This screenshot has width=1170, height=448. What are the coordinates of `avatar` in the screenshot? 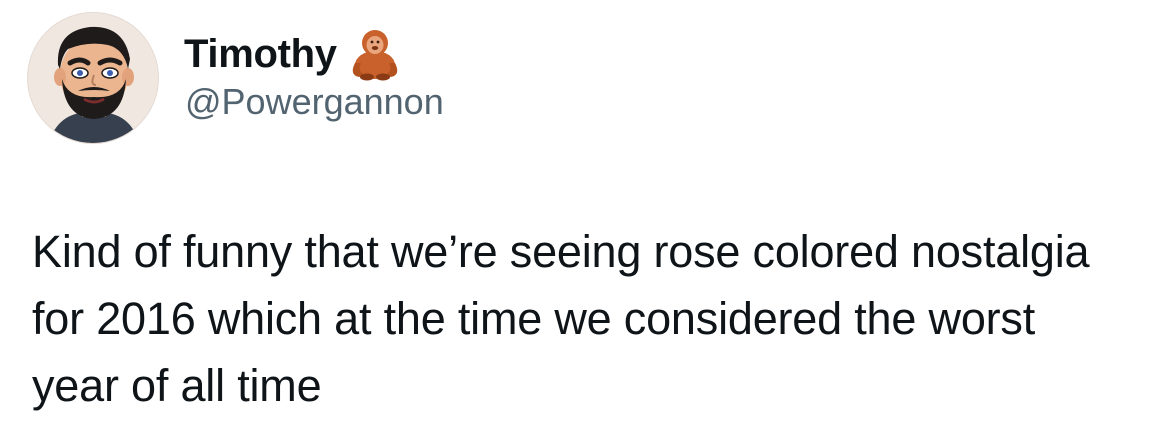 It's located at (93, 78).